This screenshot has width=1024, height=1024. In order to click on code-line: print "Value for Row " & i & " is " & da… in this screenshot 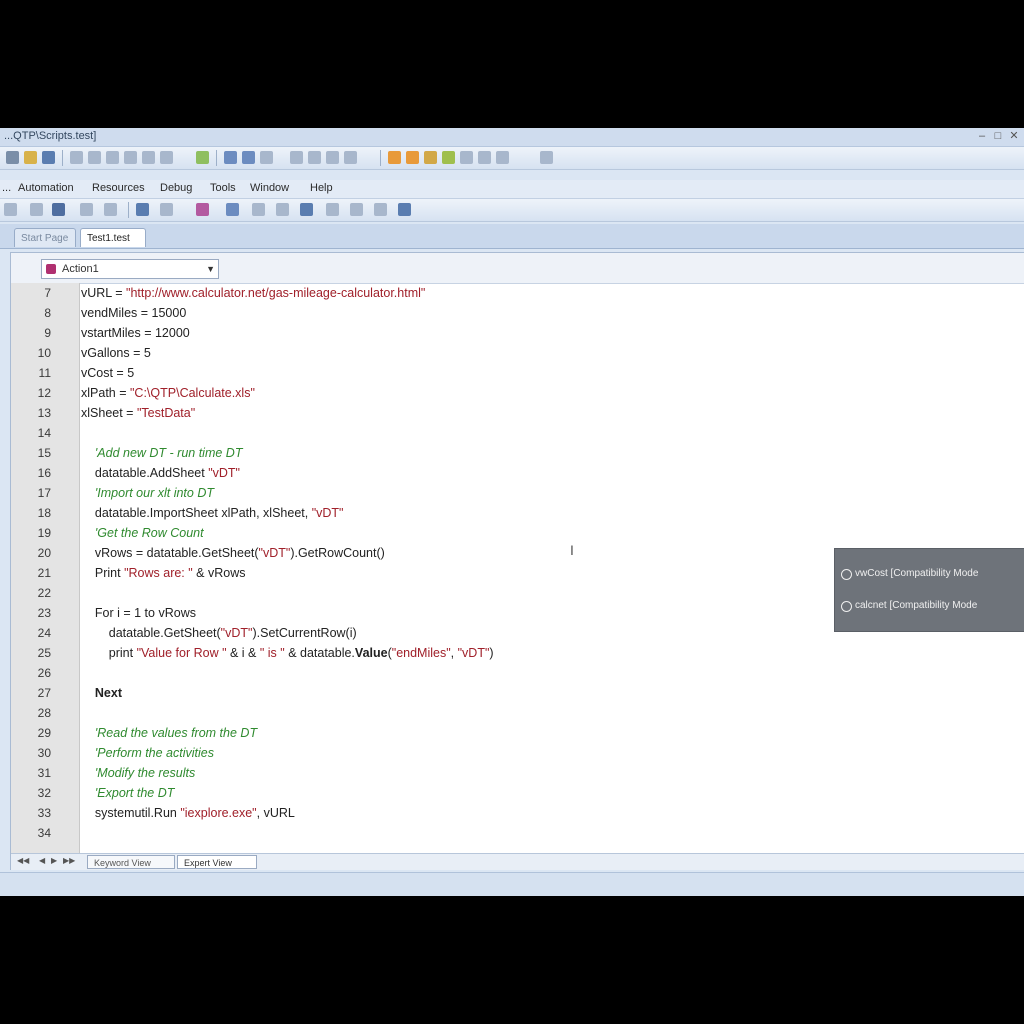, I will do `click(287, 653)`.